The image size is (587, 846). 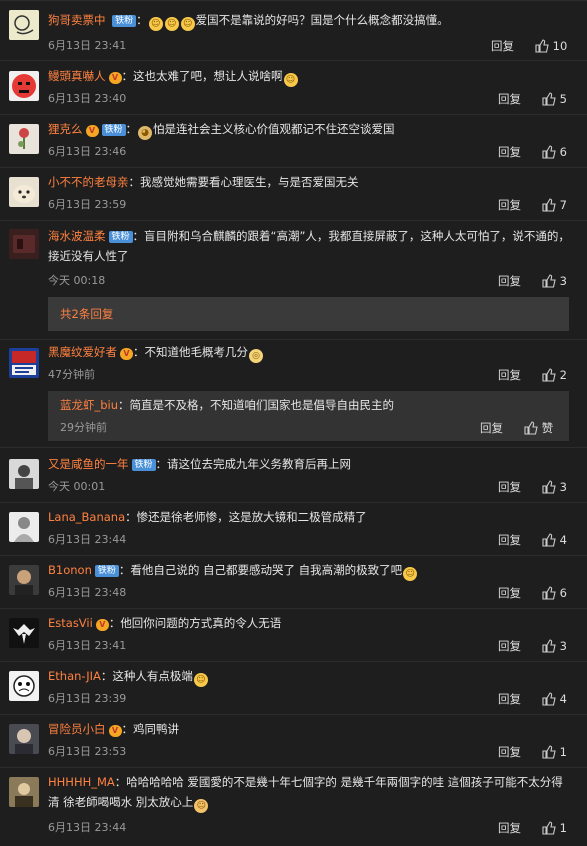 I want to click on username-link: 冒险员小白, so click(x=77, y=729).